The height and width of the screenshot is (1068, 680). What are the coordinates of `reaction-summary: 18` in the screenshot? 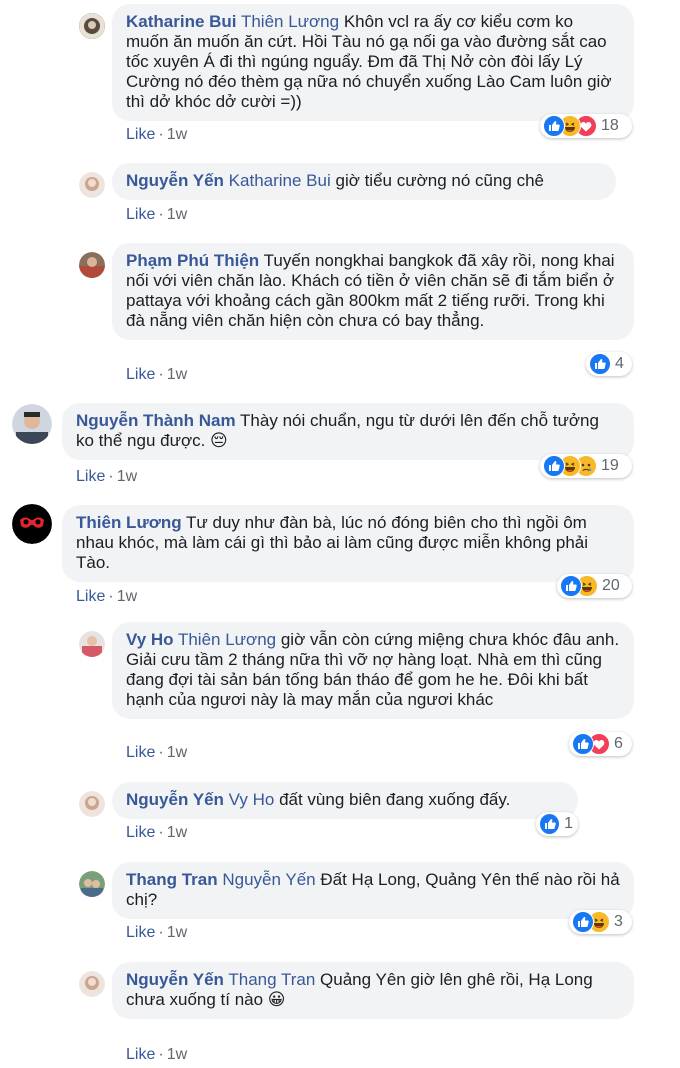 It's located at (586, 126).